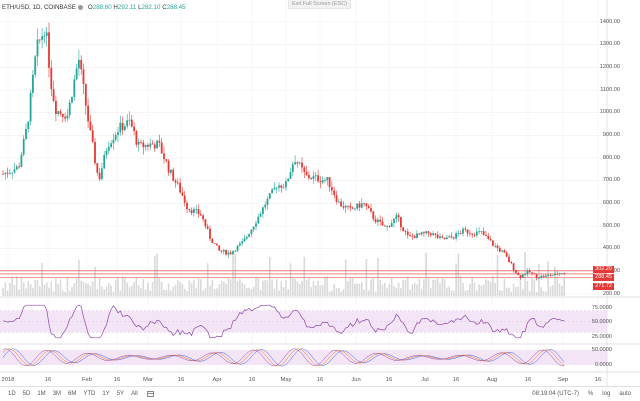  Describe the element at coordinates (611, 248) in the screenshot. I see `price-tick-label: 400.00` at that location.